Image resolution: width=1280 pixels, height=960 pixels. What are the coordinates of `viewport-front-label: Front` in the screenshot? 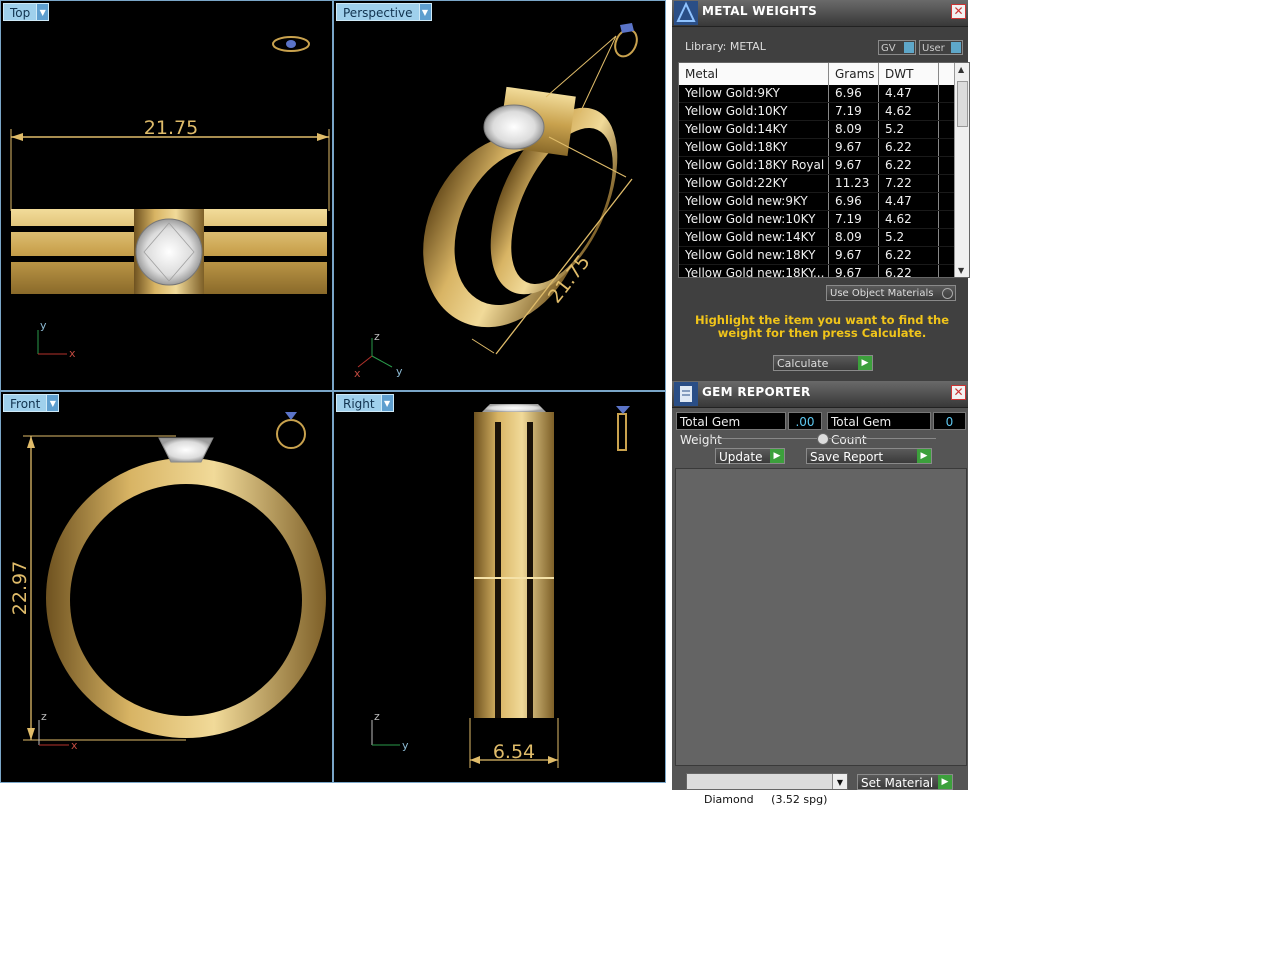 It's located at (25, 403).